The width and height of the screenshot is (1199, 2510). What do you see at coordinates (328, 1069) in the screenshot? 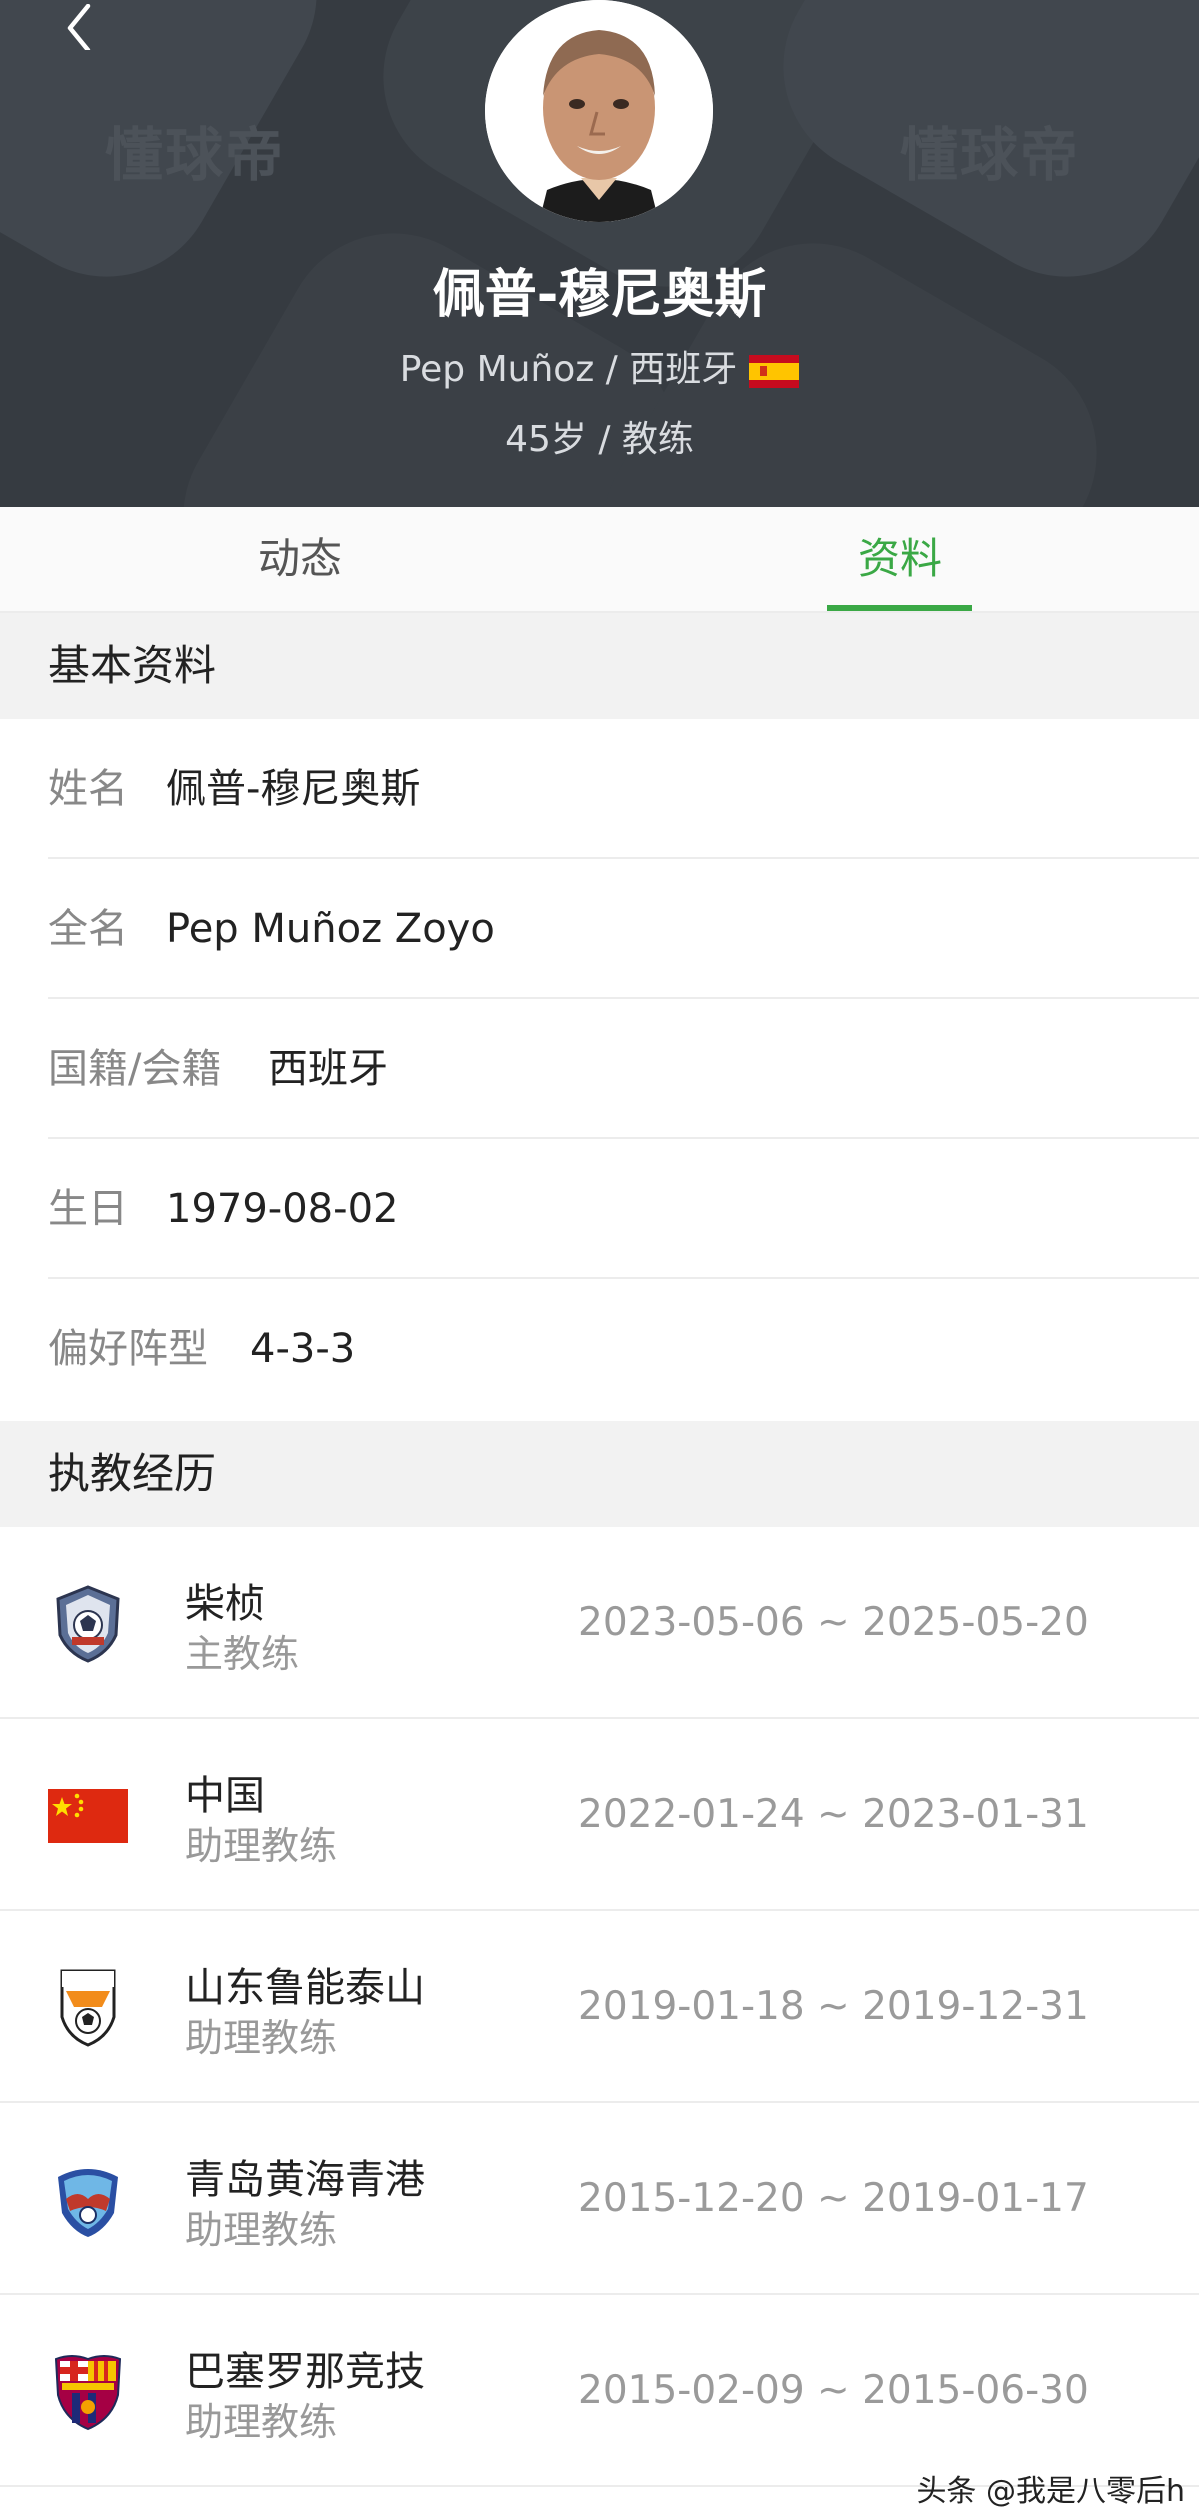
I see `info-value: 西班牙` at bounding box center [328, 1069].